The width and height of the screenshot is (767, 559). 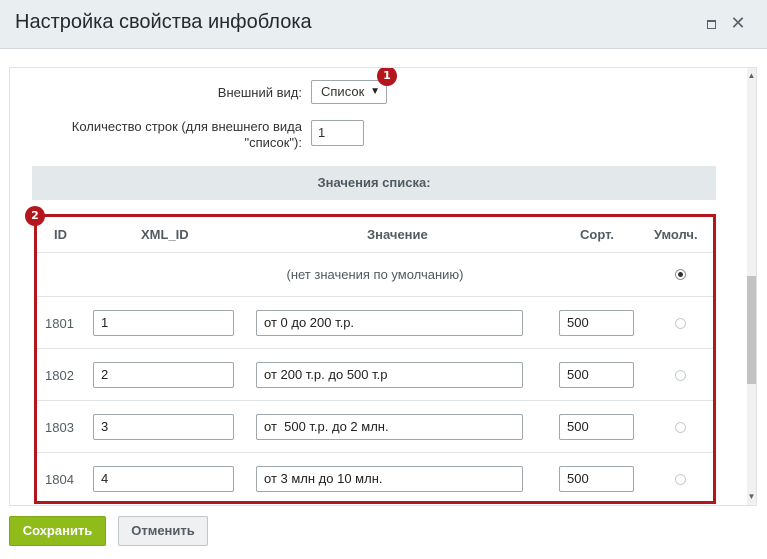 What do you see at coordinates (59, 479) in the screenshot?
I see `row-id: 1804` at bounding box center [59, 479].